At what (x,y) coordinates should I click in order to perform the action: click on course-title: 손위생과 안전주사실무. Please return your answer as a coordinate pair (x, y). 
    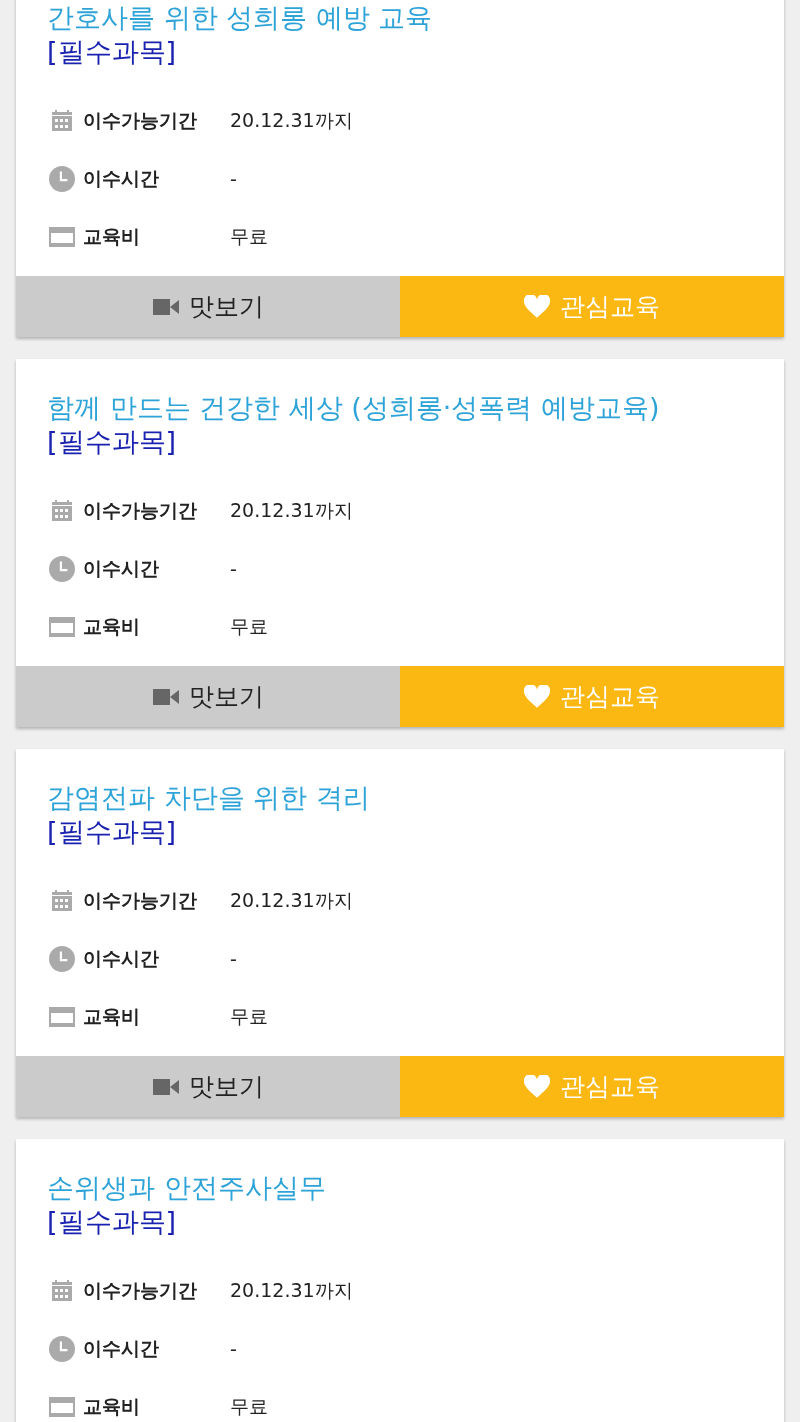
    Looking at the image, I should click on (405, 1188).